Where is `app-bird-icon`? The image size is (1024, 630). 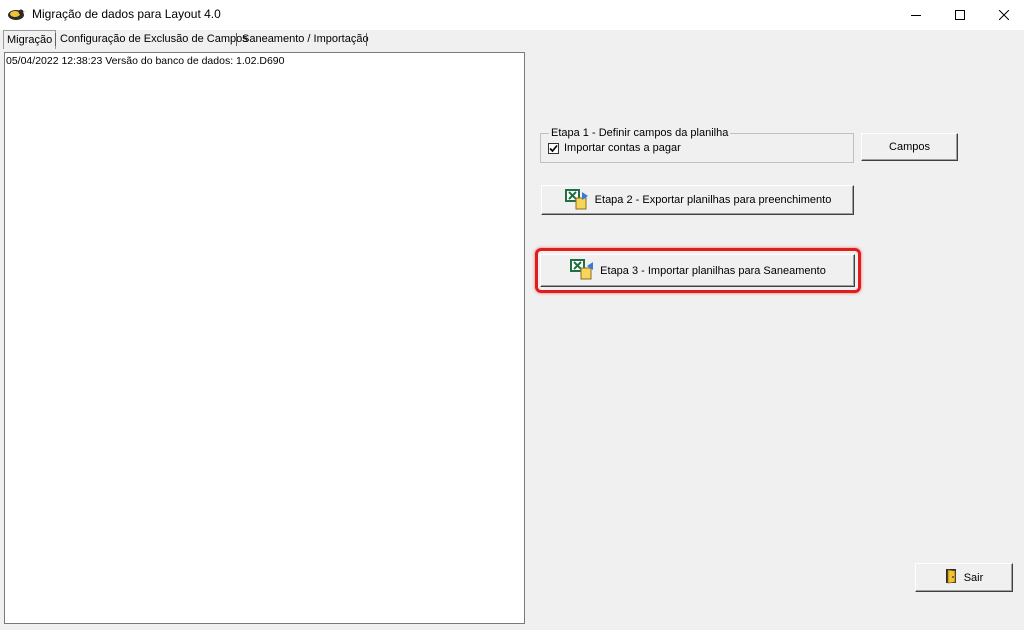 app-bird-icon is located at coordinates (16, 14).